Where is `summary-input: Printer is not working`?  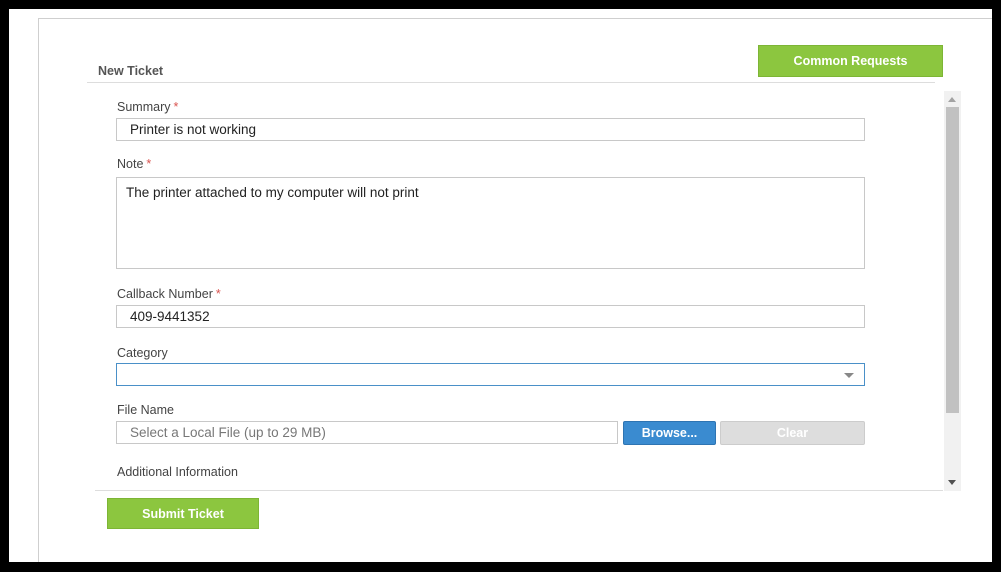 summary-input: Printer is not working is located at coordinates (490, 129).